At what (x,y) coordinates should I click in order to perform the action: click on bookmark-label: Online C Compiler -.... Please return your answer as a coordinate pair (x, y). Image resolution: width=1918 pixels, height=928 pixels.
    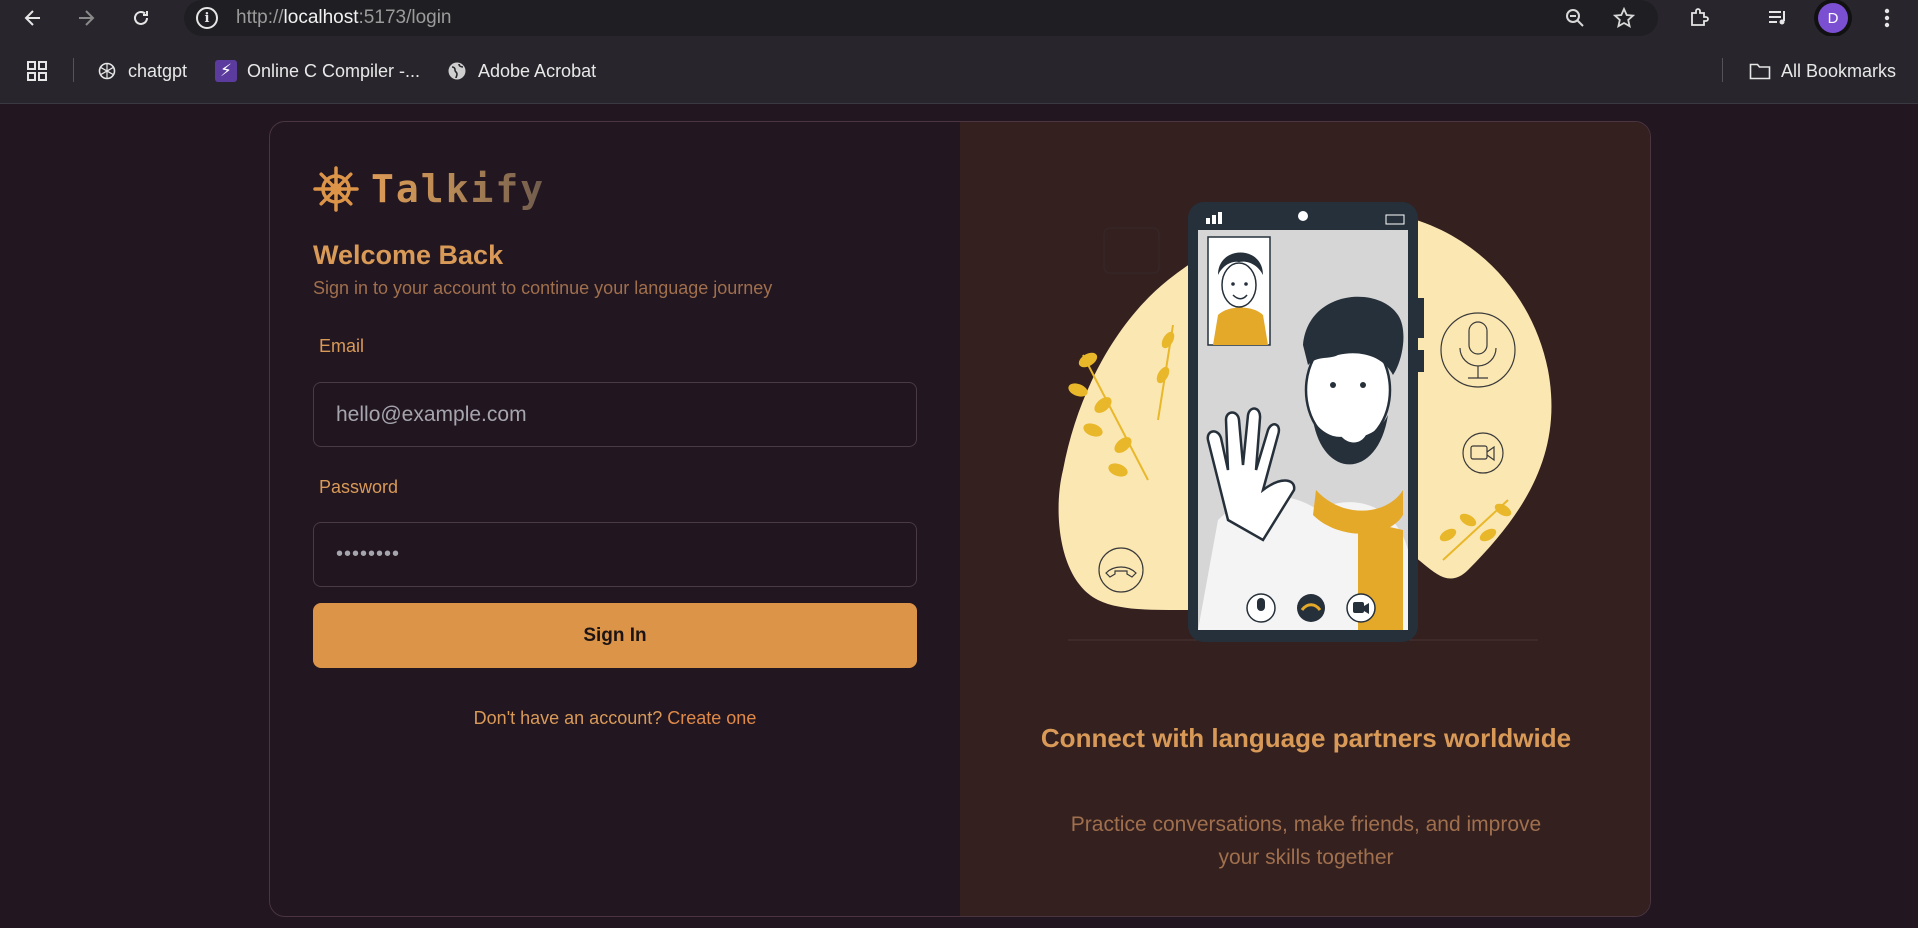
    Looking at the image, I should click on (334, 70).